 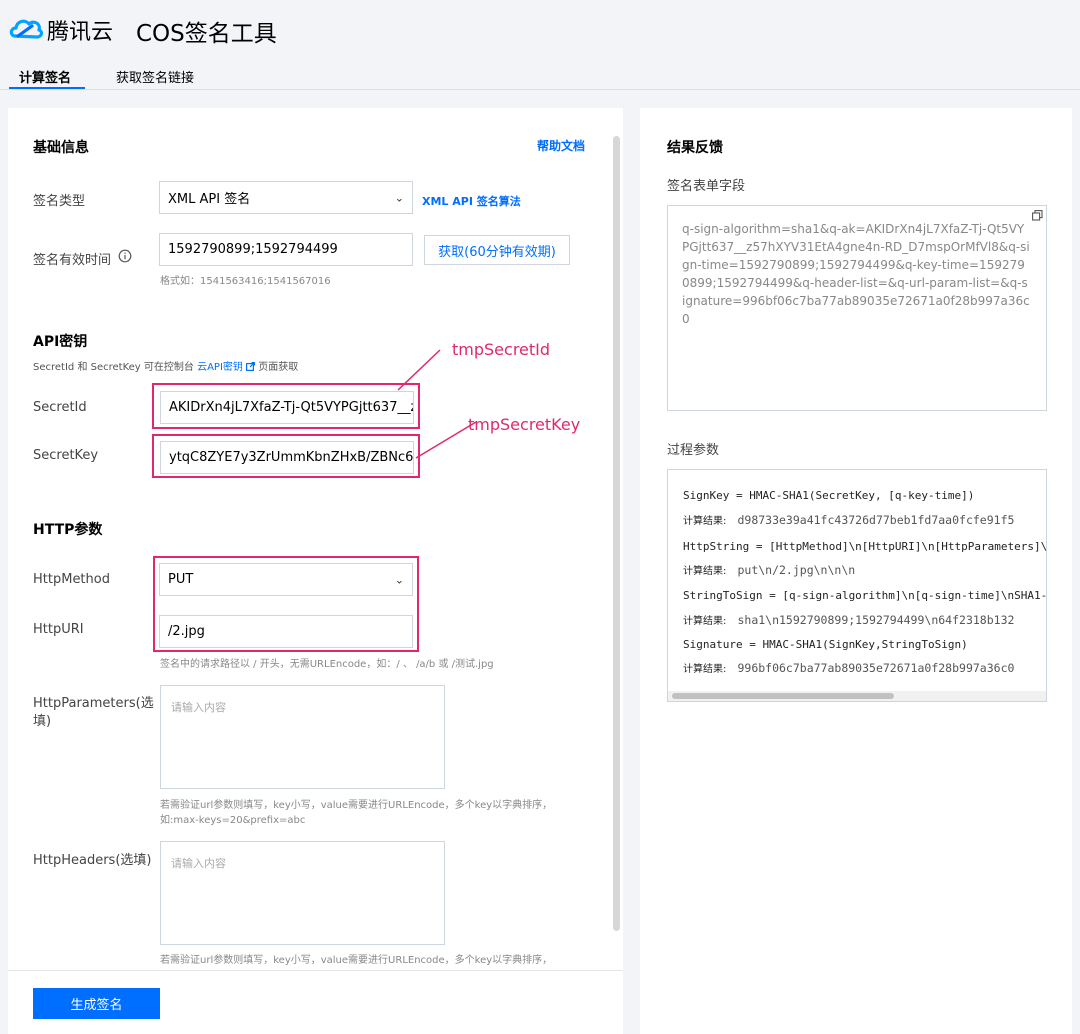 What do you see at coordinates (61, 148) in the screenshot?
I see `basic-info-title: 基础信息` at bounding box center [61, 148].